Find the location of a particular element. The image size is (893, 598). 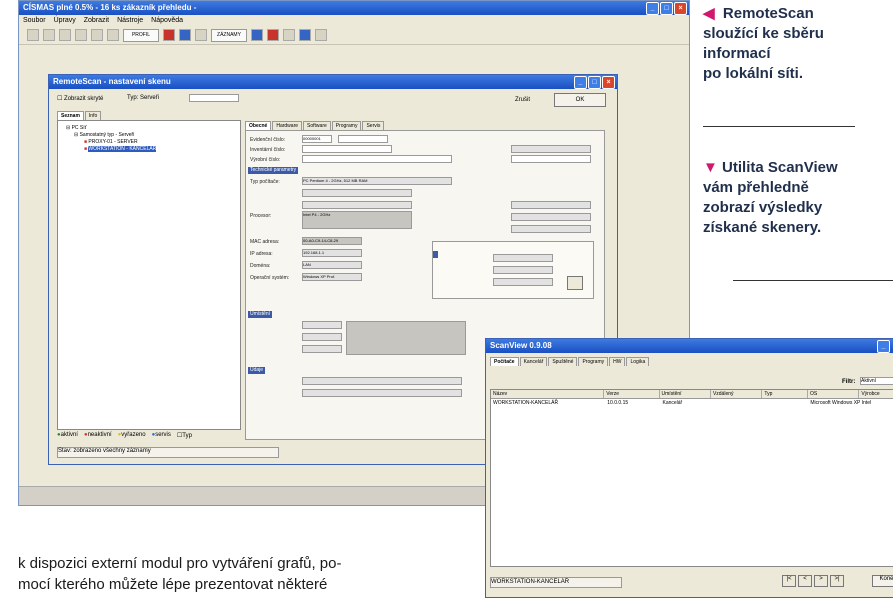

filter-select: Aktivní is located at coordinates (876, 381).